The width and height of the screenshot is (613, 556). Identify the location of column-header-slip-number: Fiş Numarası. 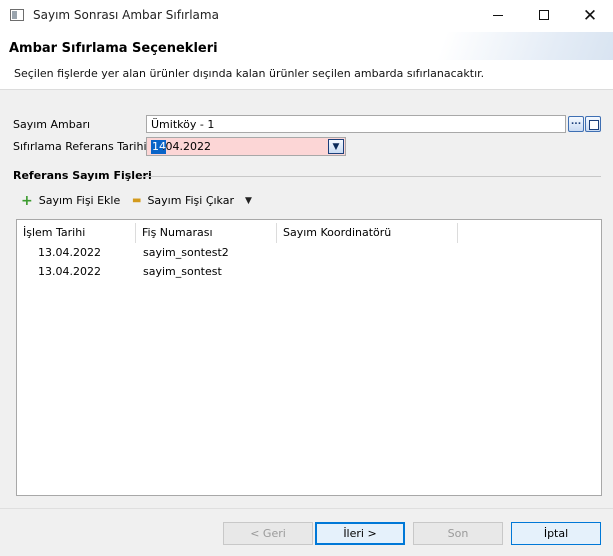
(207, 233).